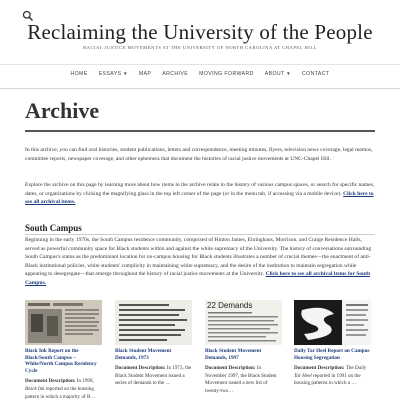 The width and height of the screenshot is (400, 400). What do you see at coordinates (145, 74) in the screenshot?
I see `nav-map: Map` at bounding box center [145, 74].